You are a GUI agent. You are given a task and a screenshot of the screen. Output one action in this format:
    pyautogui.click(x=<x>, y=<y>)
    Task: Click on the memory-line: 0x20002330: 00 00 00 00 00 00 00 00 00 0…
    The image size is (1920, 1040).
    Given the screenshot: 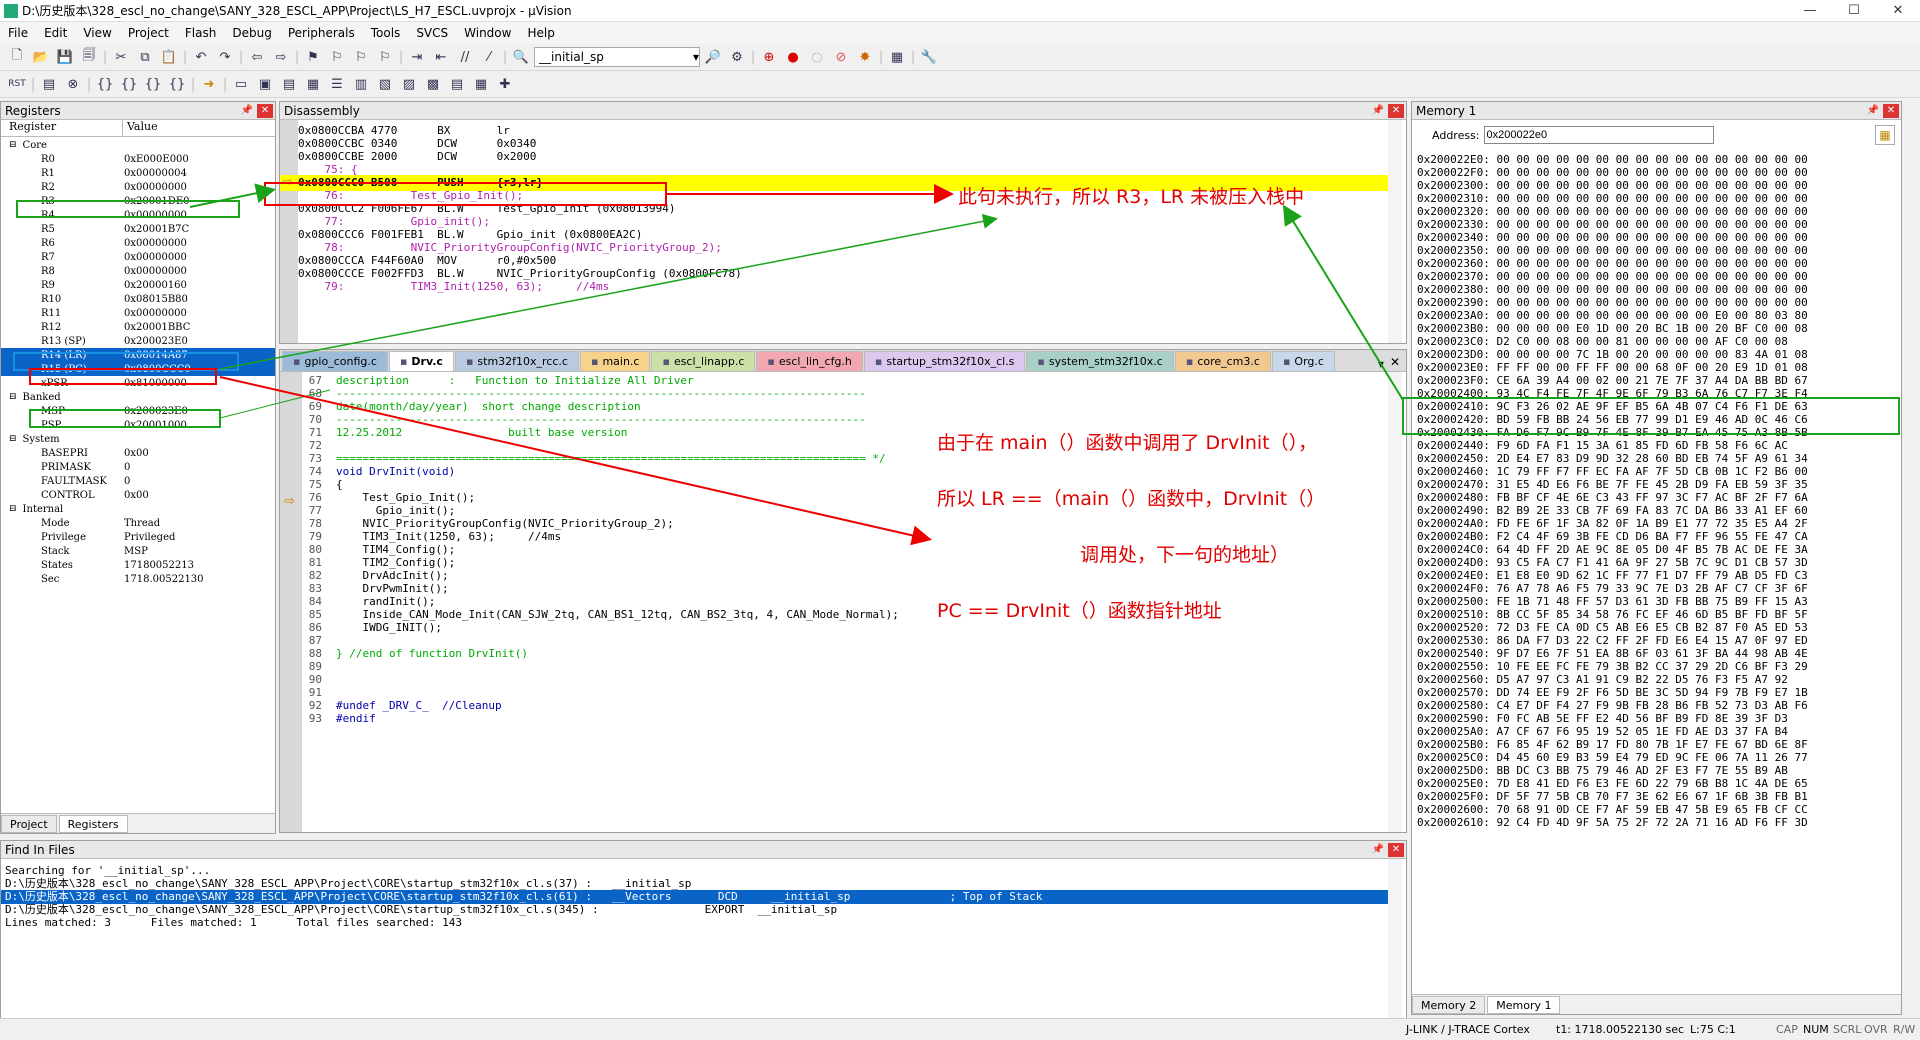 What is the action you would take?
    pyautogui.click(x=1659, y=224)
    